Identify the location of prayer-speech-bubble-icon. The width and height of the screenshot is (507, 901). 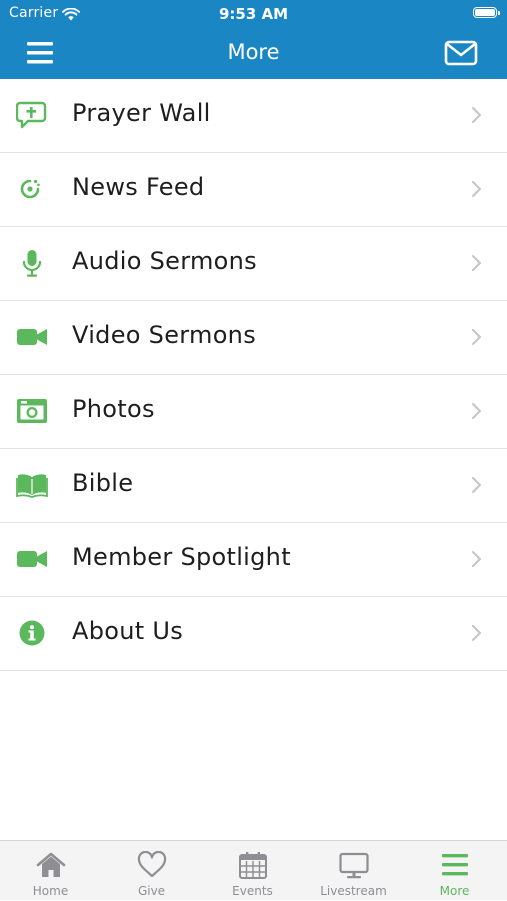
(32, 115).